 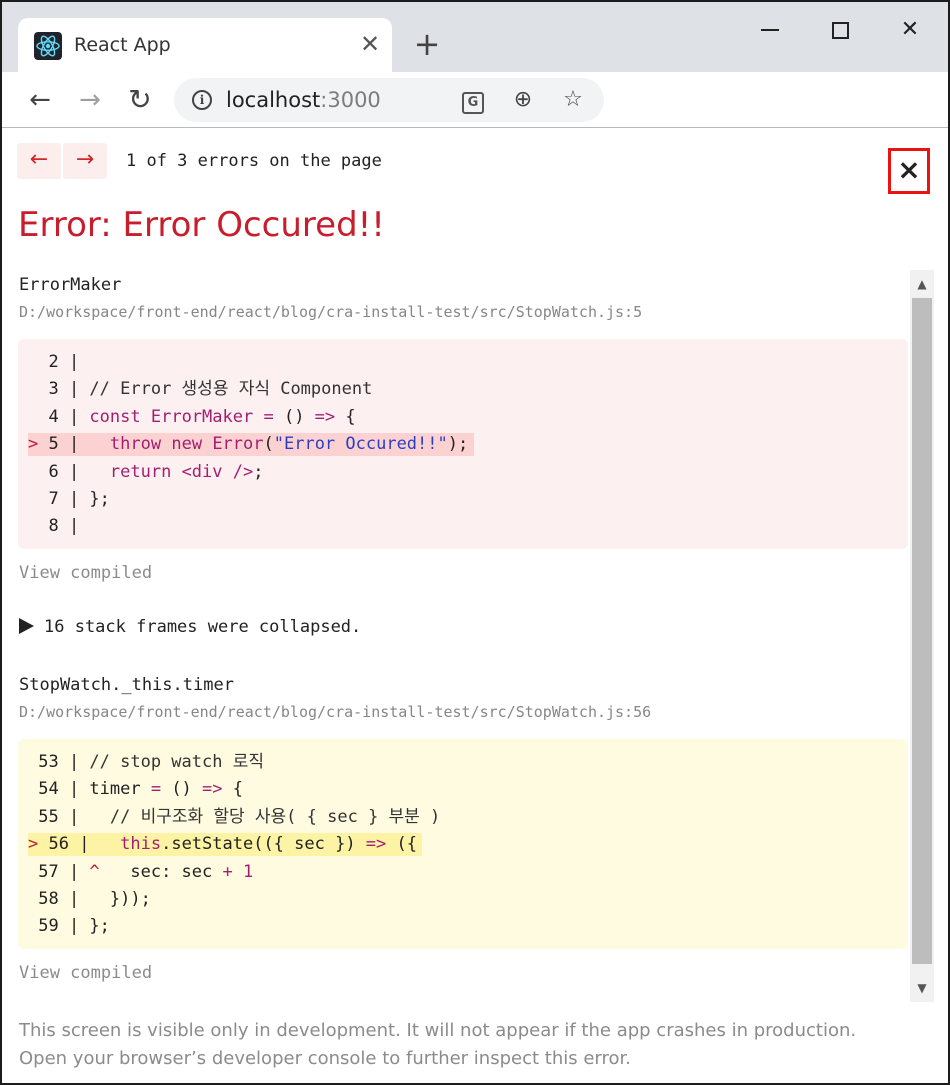 What do you see at coordinates (909, 171) in the screenshot?
I see `overlay-close-button: ×` at bounding box center [909, 171].